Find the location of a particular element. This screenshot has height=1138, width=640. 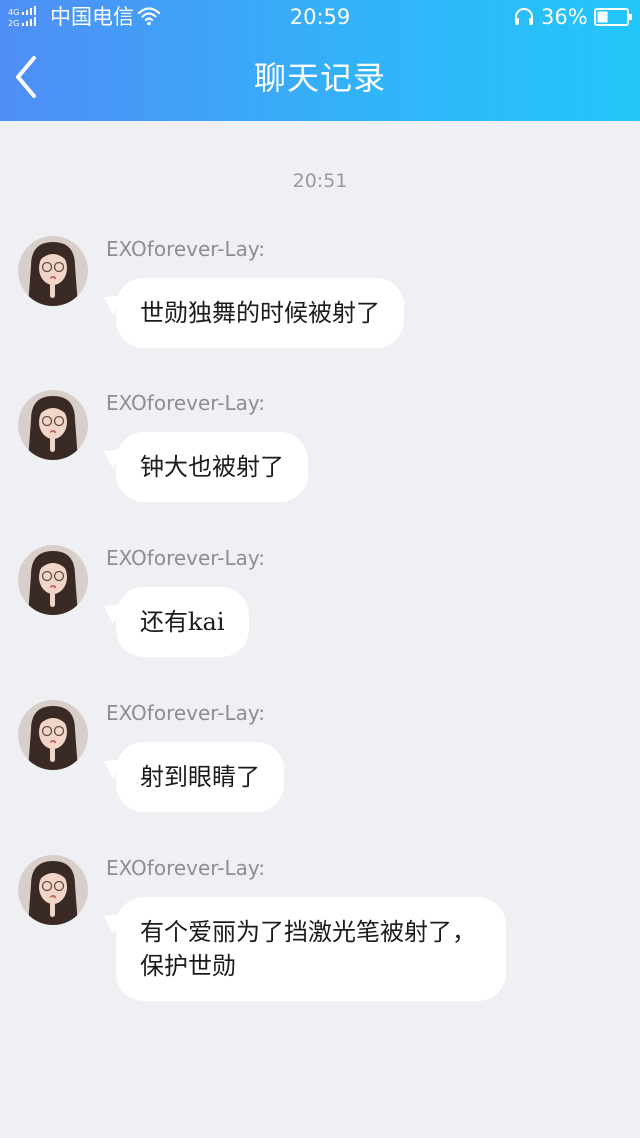

status-bar: 4G 2G 中国电信 20:59 36% is located at coordinates (320, 17).